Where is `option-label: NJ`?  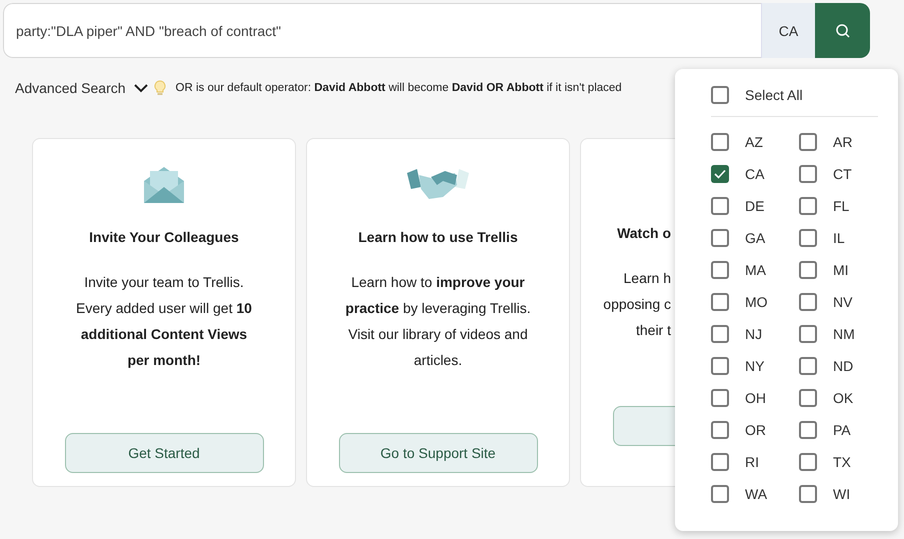
option-label: NJ is located at coordinates (753, 334).